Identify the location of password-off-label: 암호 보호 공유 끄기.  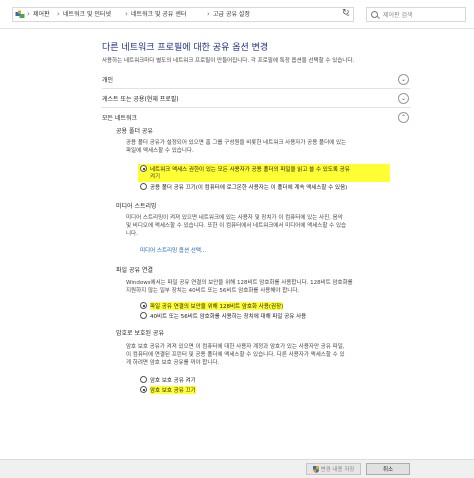
(173, 389).